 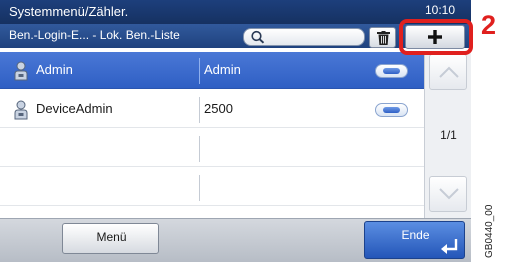 I want to click on screen-title: Systemmenü/Zähler., so click(x=69, y=11).